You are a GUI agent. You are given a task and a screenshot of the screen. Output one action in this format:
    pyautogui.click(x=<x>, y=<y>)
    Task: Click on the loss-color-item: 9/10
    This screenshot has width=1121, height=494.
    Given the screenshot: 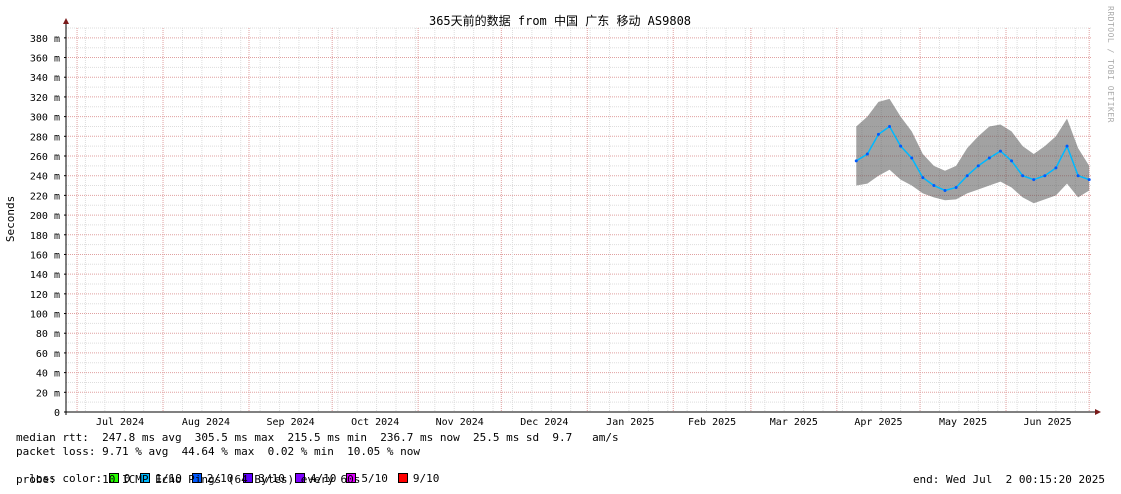 What is the action you would take?
    pyautogui.click(x=418, y=478)
    